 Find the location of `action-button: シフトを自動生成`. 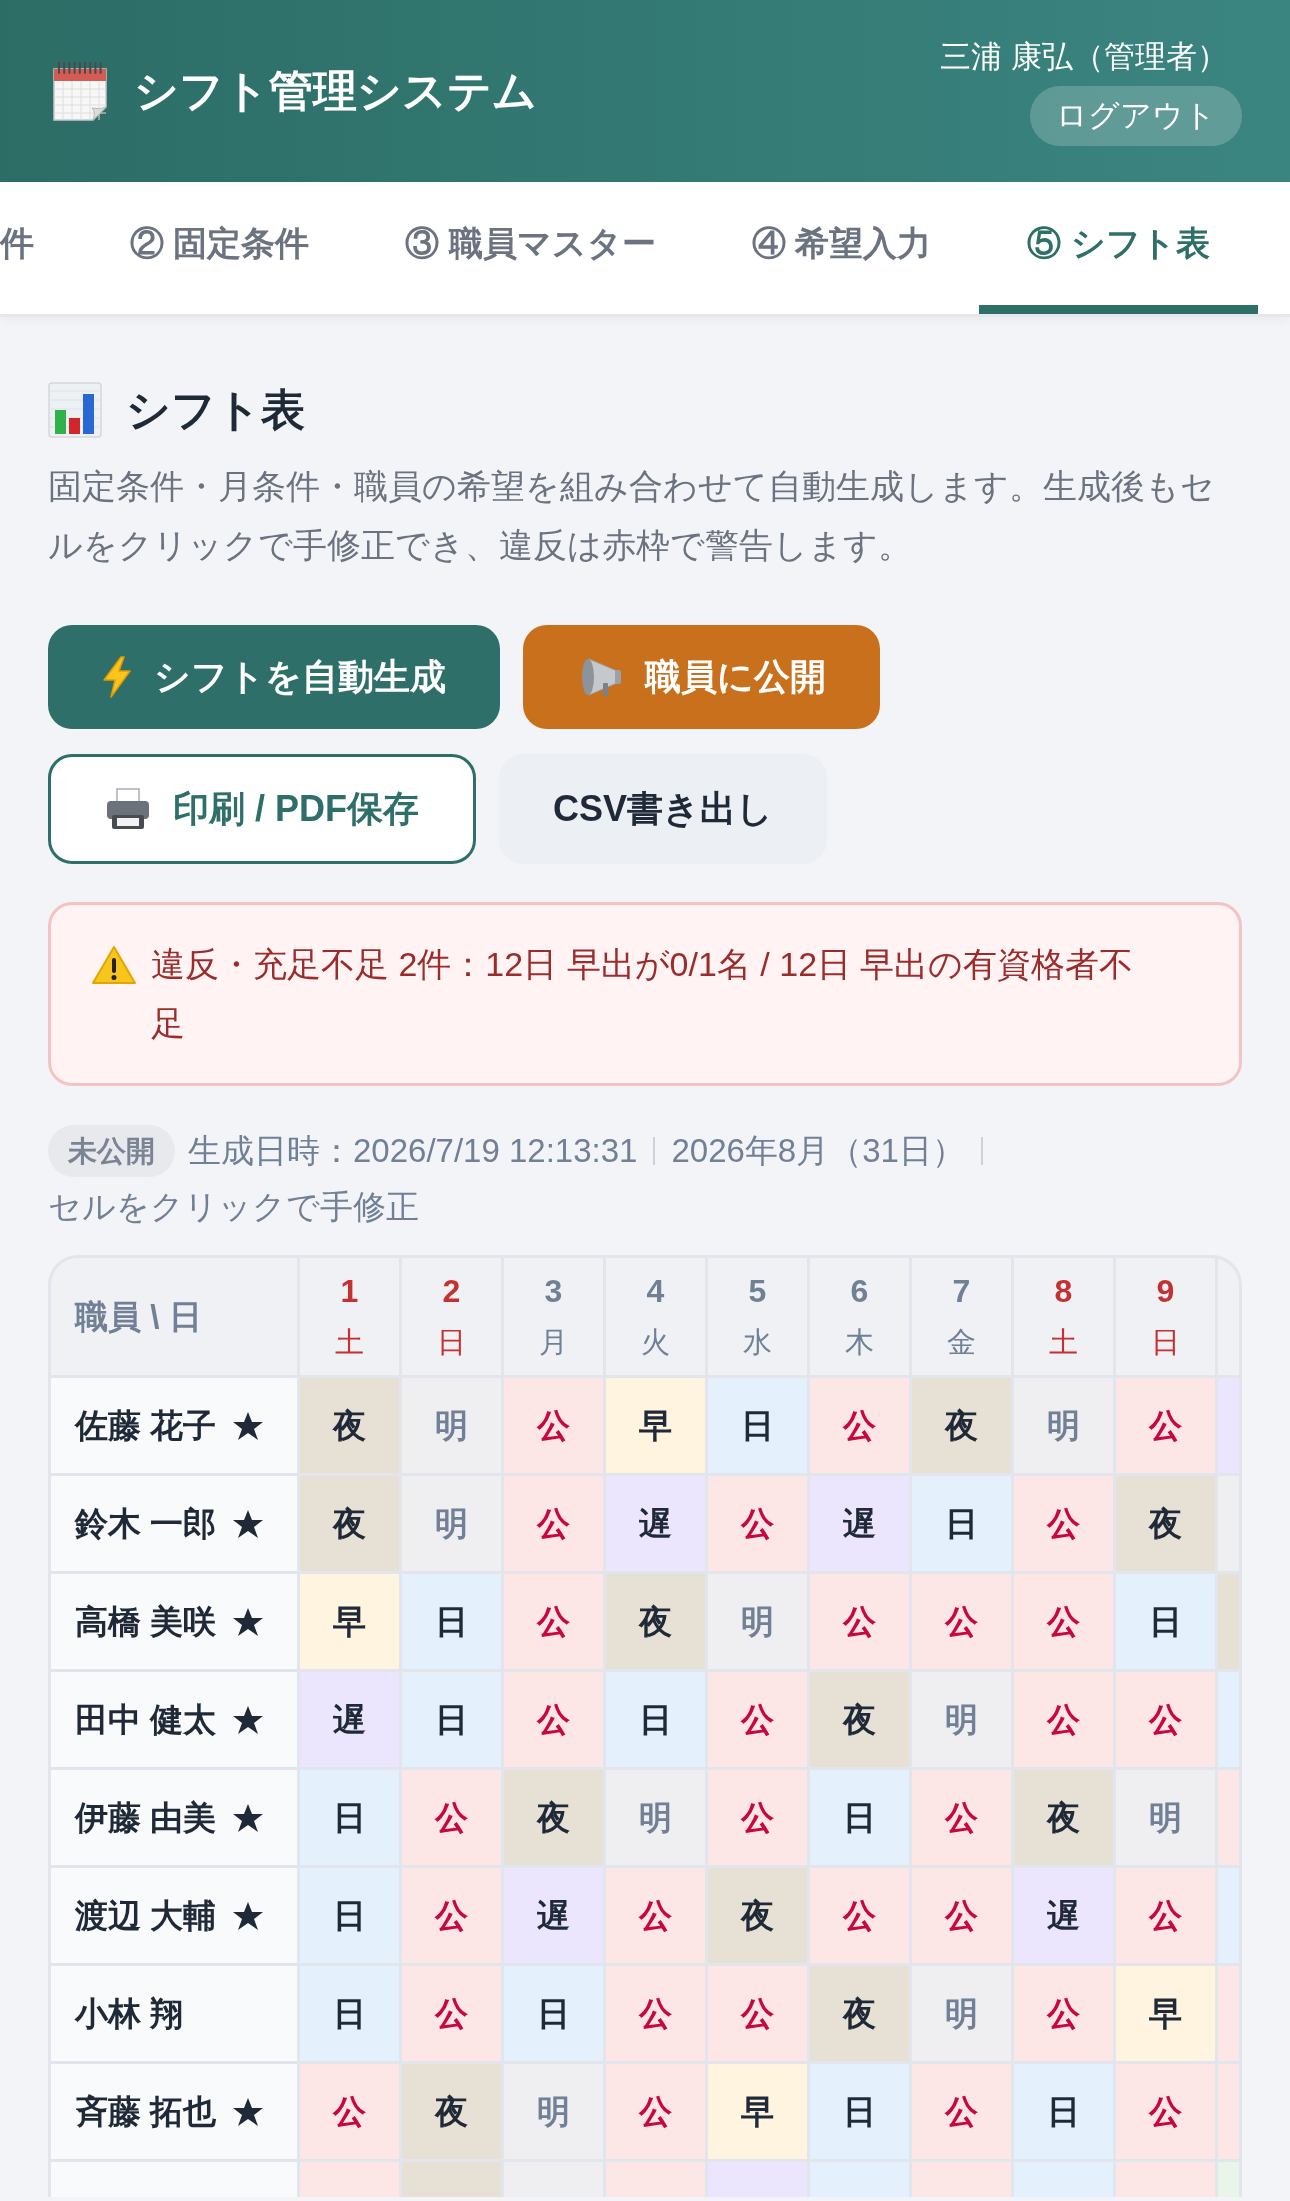

action-button: シフトを自動生成 is located at coordinates (274, 677).